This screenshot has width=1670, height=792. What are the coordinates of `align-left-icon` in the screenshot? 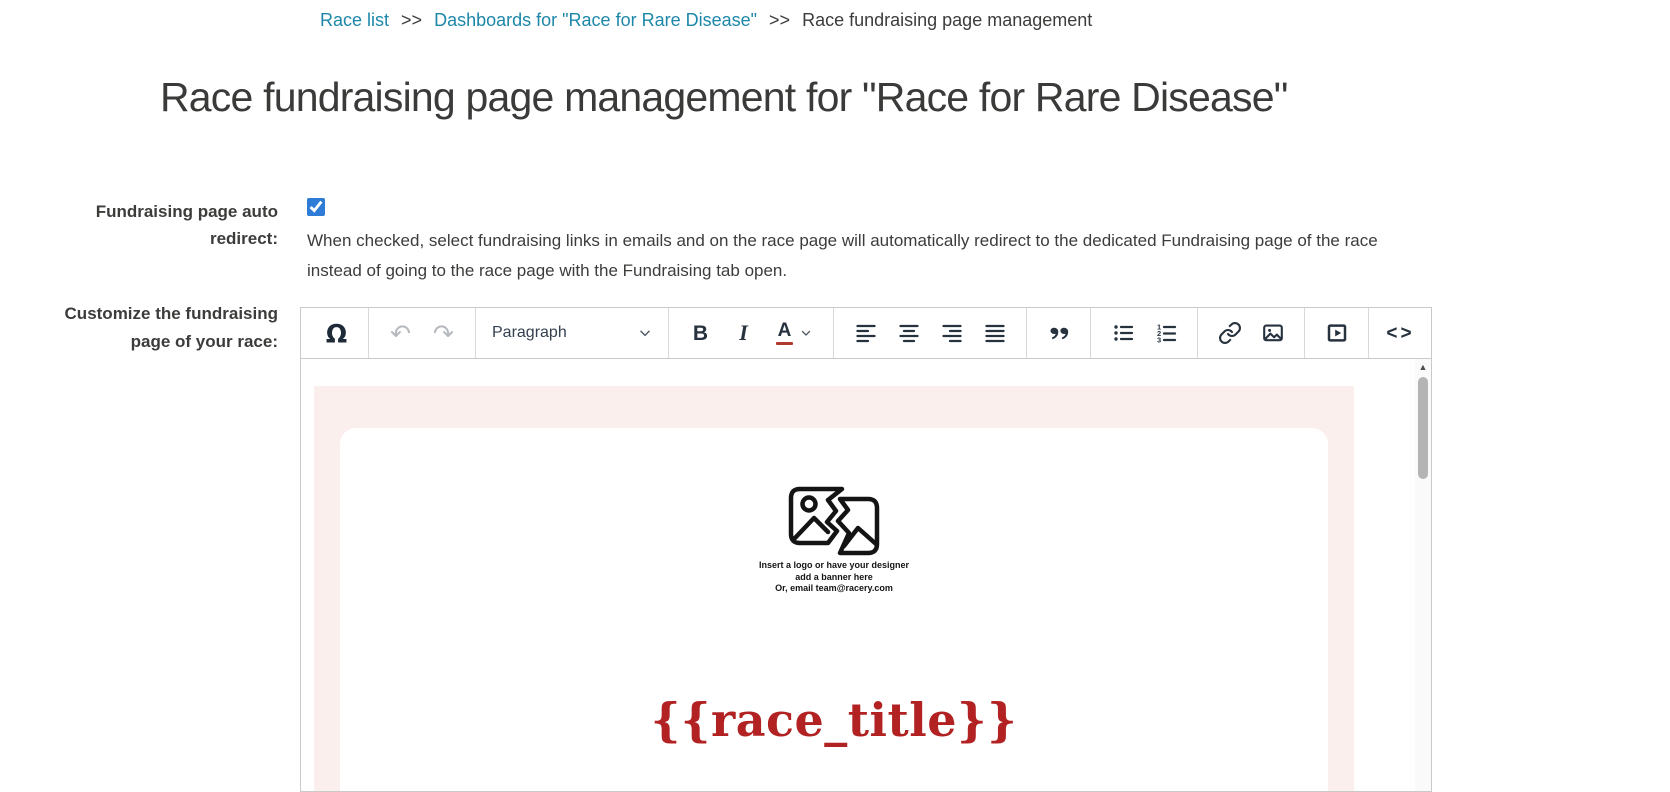 It's located at (865, 333).